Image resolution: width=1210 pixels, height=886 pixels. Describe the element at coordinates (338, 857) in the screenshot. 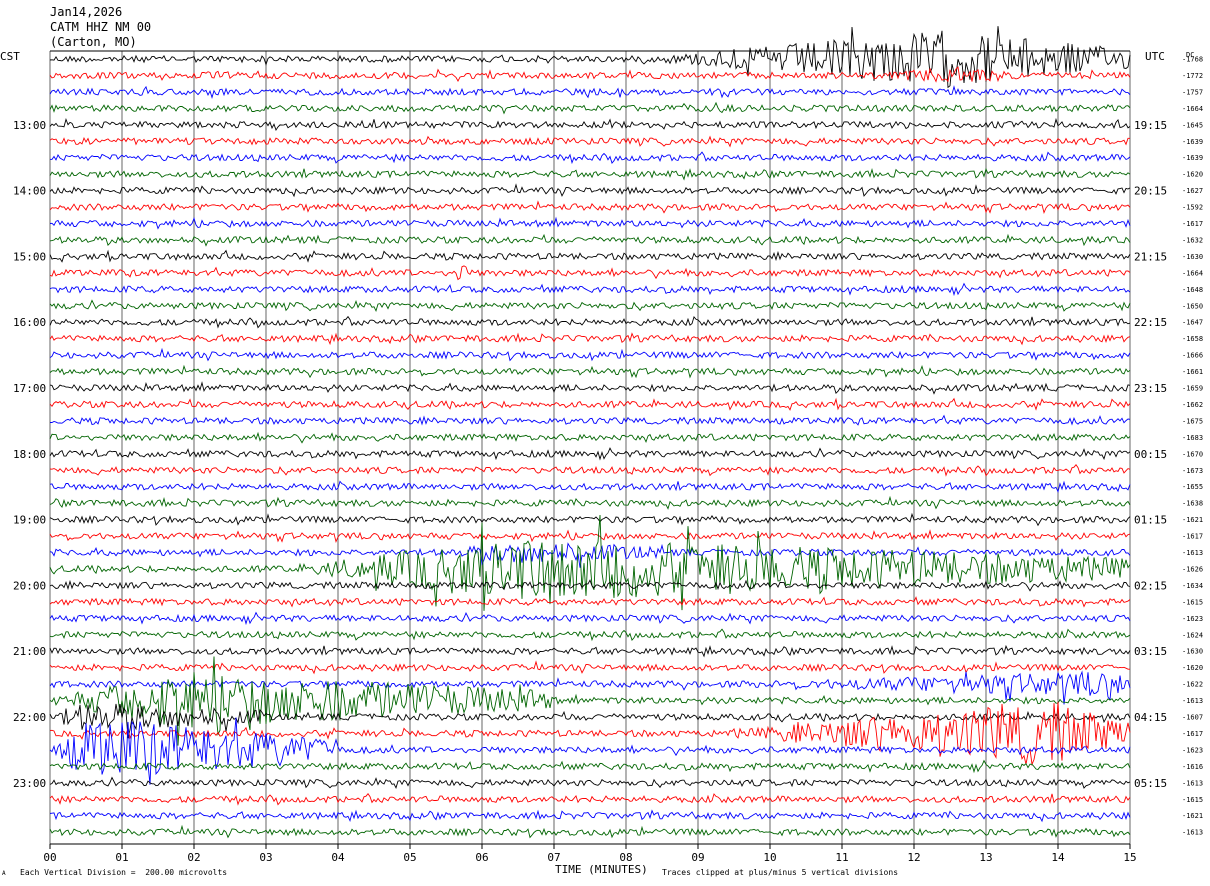

I see `x-tick-label: 04` at that location.